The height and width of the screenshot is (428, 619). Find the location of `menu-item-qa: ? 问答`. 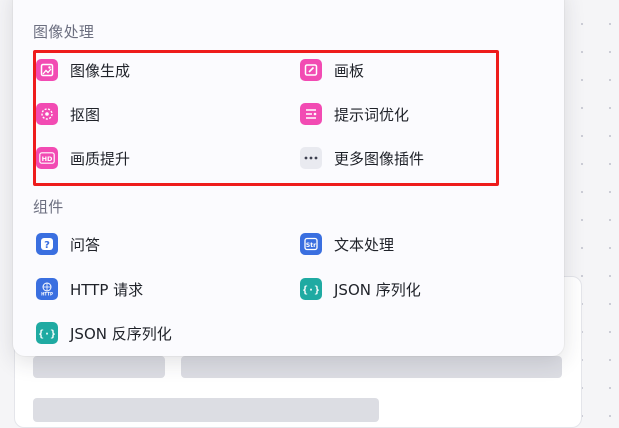

menu-item-qa: ? 问答 is located at coordinates (68, 244).